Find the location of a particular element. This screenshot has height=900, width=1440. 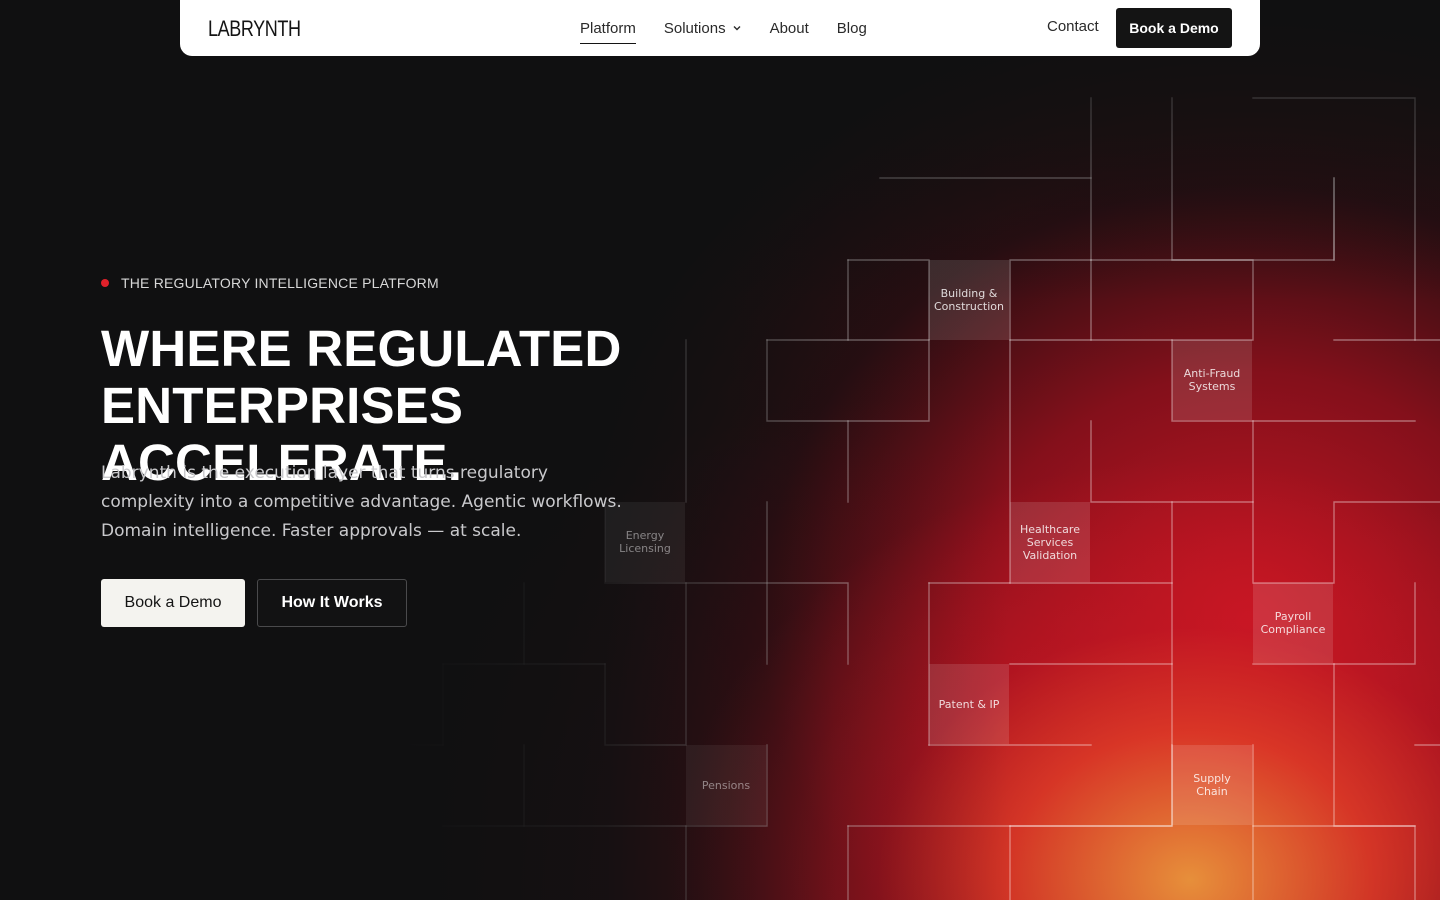

nav-link-contact: Contact is located at coordinates (1073, 26).